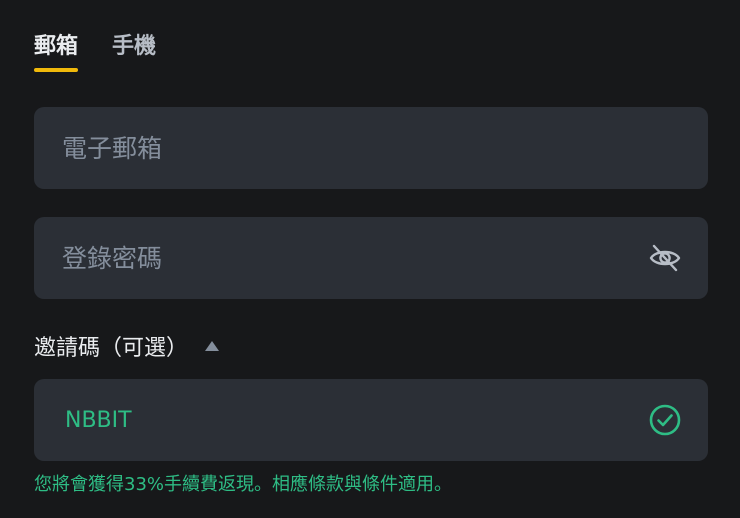 The image size is (740, 518). Describe the element at coordinates (665, 258) in the screenshot. I see `eye-off-icon` at that location.